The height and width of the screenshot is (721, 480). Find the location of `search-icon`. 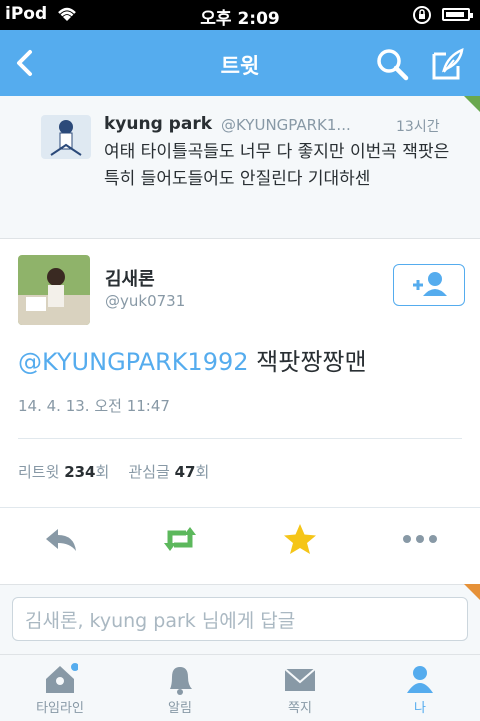

search-icon is located at coordinates (392, 64).